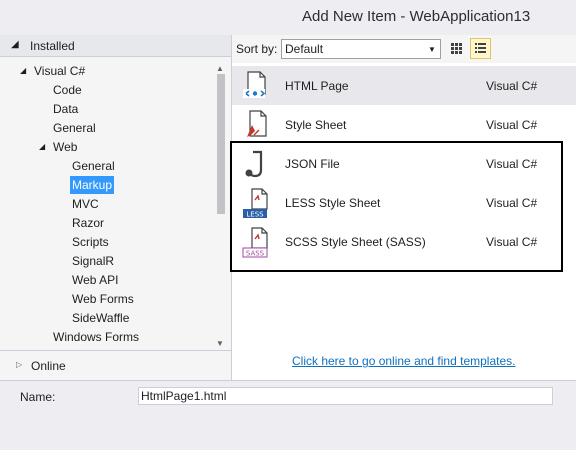 The image size is (576, 450). What do you see at coordinates (59, 71) in the screenshot?
I see `tree-item-visual-csharp: Visual C#` at bounding box center [59, 71].